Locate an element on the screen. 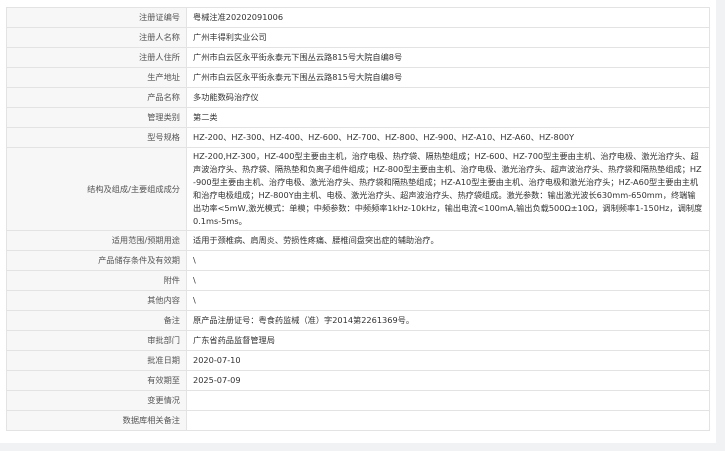  value-registrant-address: 广州市白云区永平街永泰元下围丛云路815号大院自编8号 is located at coordinates (448, 57).